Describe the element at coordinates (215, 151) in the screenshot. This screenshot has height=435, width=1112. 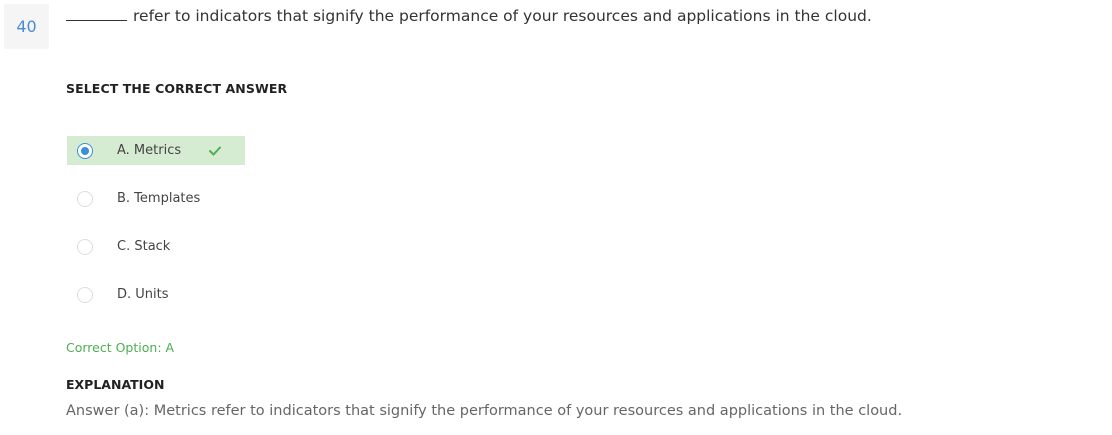
I see `checkmark-icon` at that location.